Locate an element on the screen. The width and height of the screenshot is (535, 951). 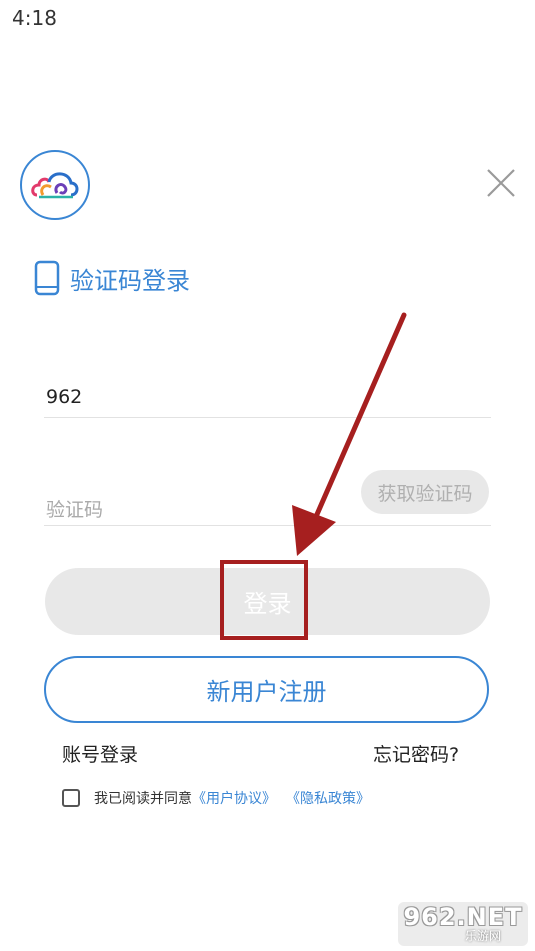
agreement-checkbox is located at coordinates (71, 798).